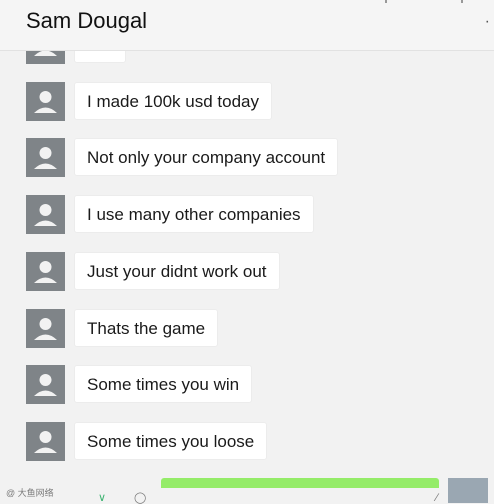  I want to click on message-bubble: I made 100k usd today, so click(173, 101).